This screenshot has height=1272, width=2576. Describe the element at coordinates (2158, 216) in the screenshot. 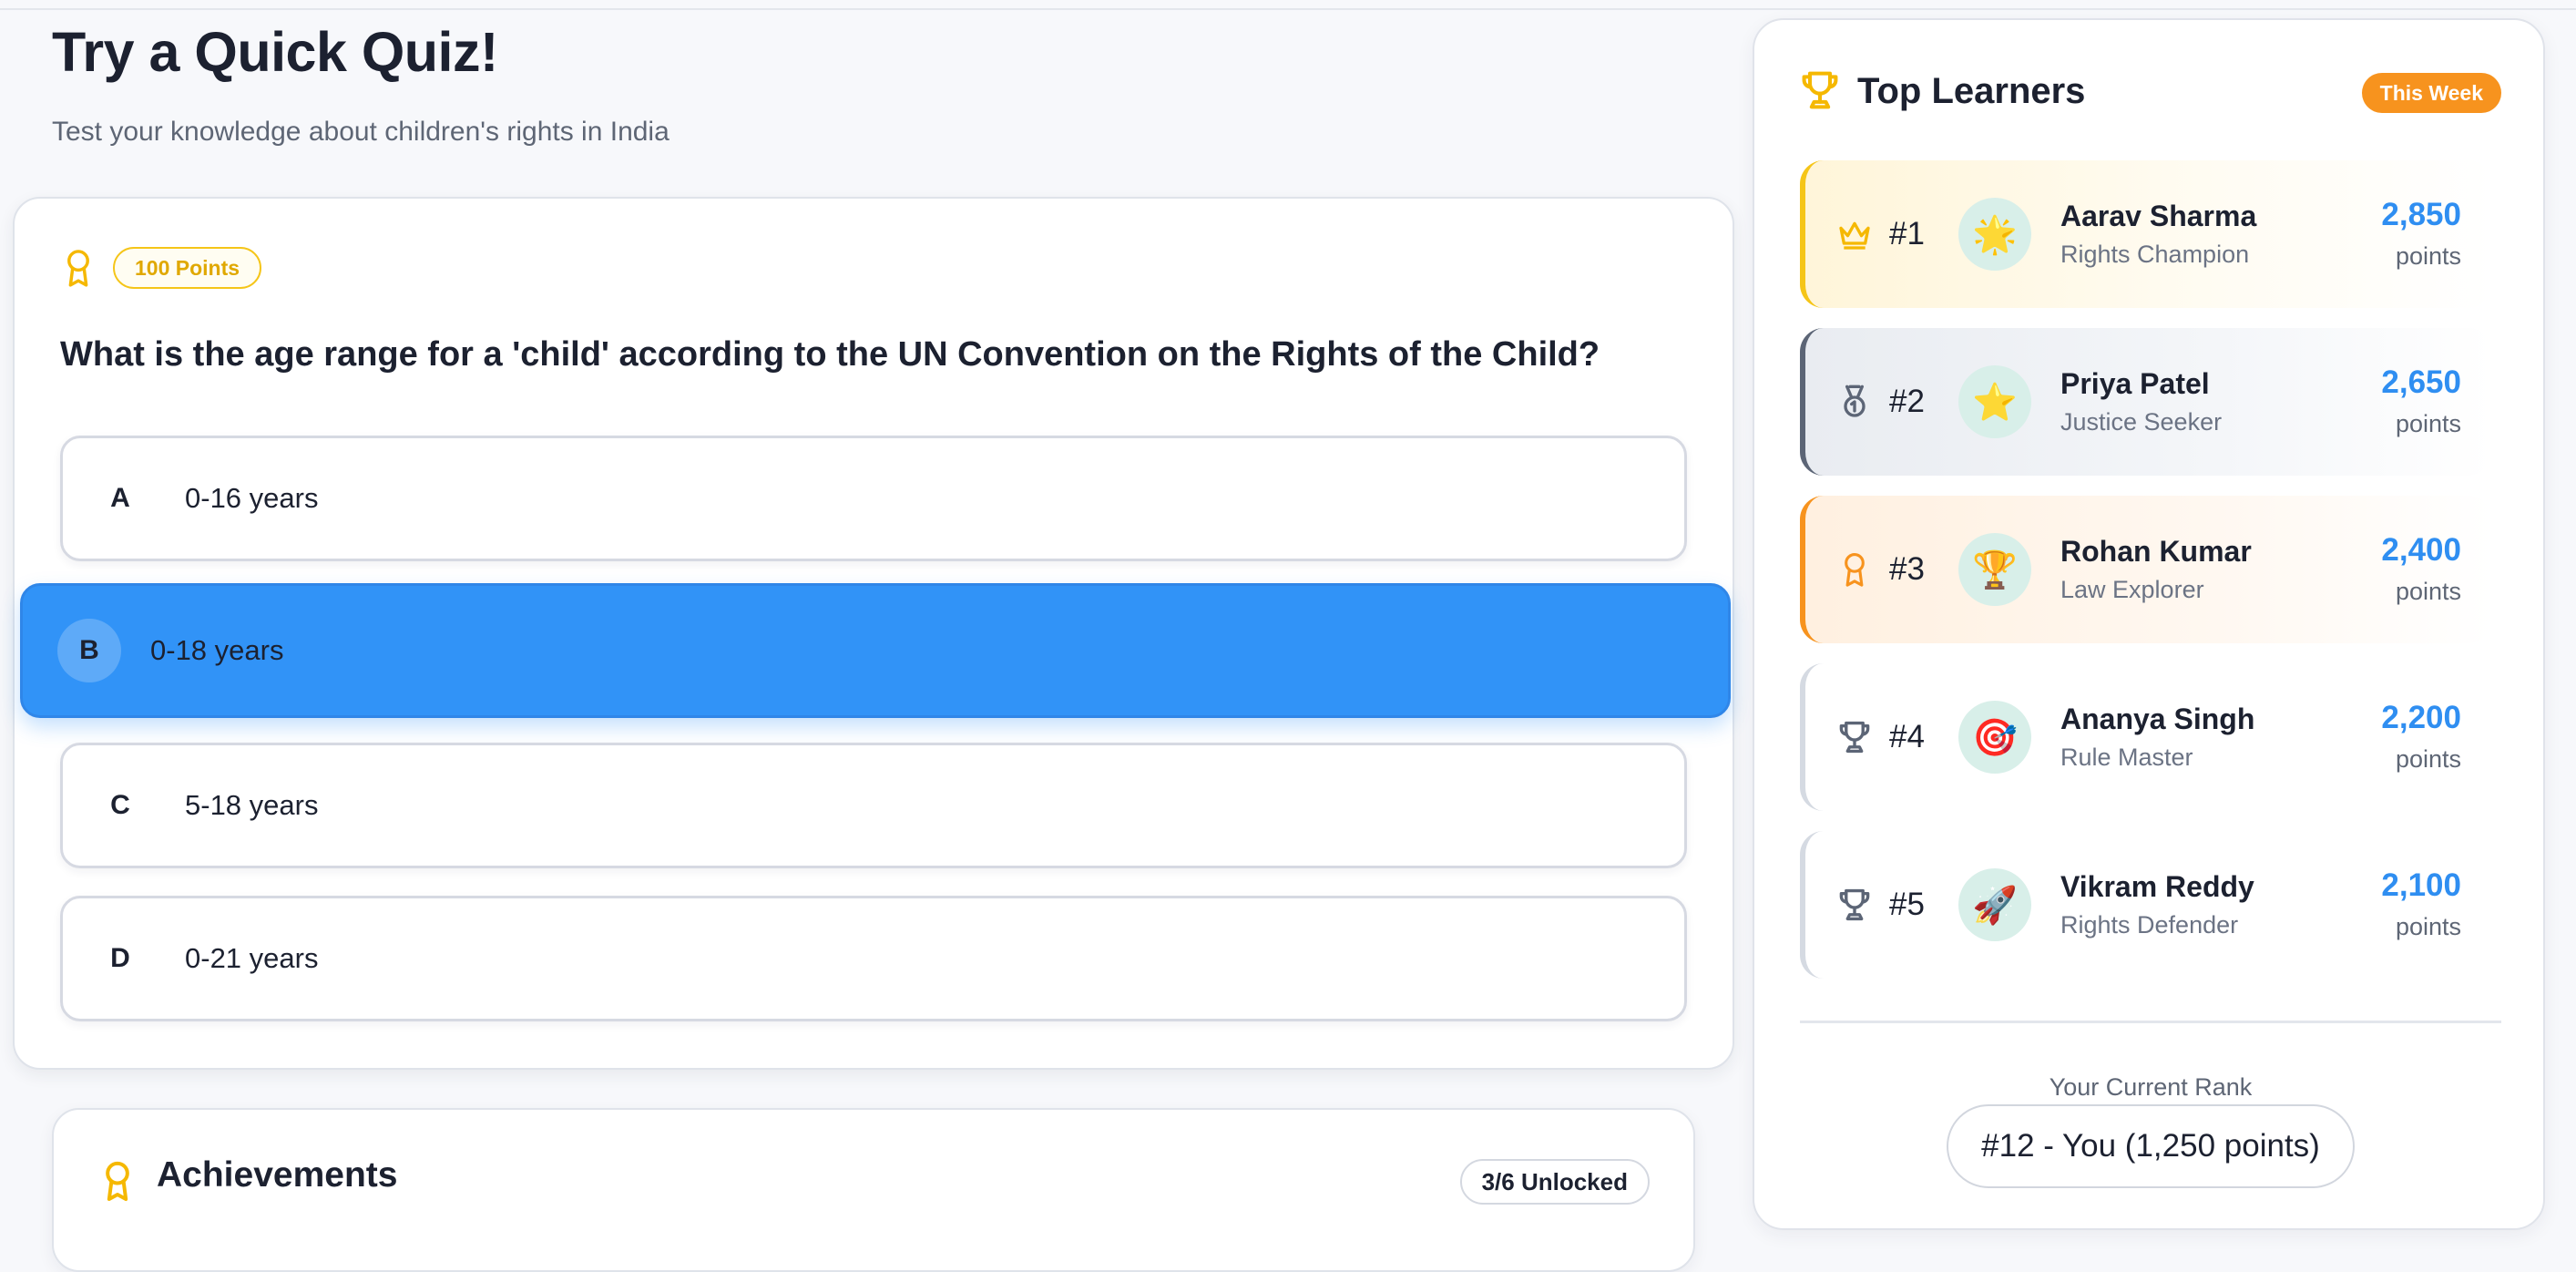

I see `learner-name: Aarav Sharma` at that location.